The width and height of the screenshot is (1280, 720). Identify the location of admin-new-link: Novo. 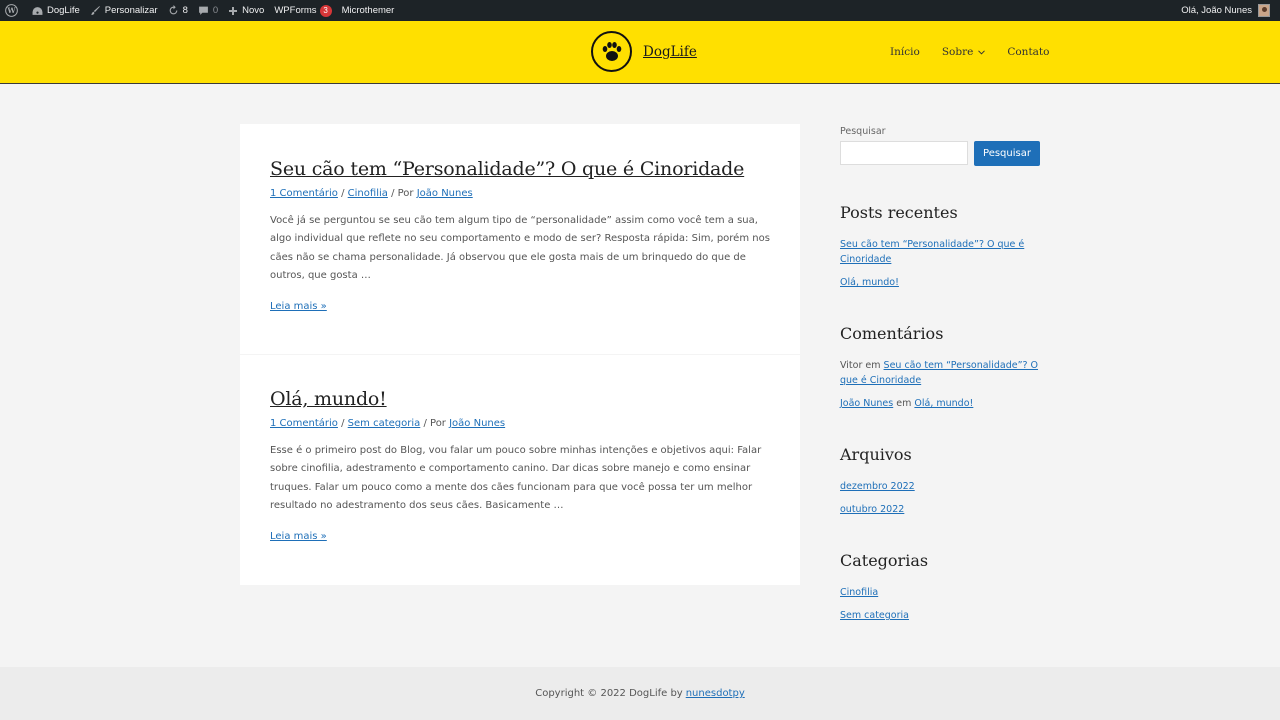
(246, 10).